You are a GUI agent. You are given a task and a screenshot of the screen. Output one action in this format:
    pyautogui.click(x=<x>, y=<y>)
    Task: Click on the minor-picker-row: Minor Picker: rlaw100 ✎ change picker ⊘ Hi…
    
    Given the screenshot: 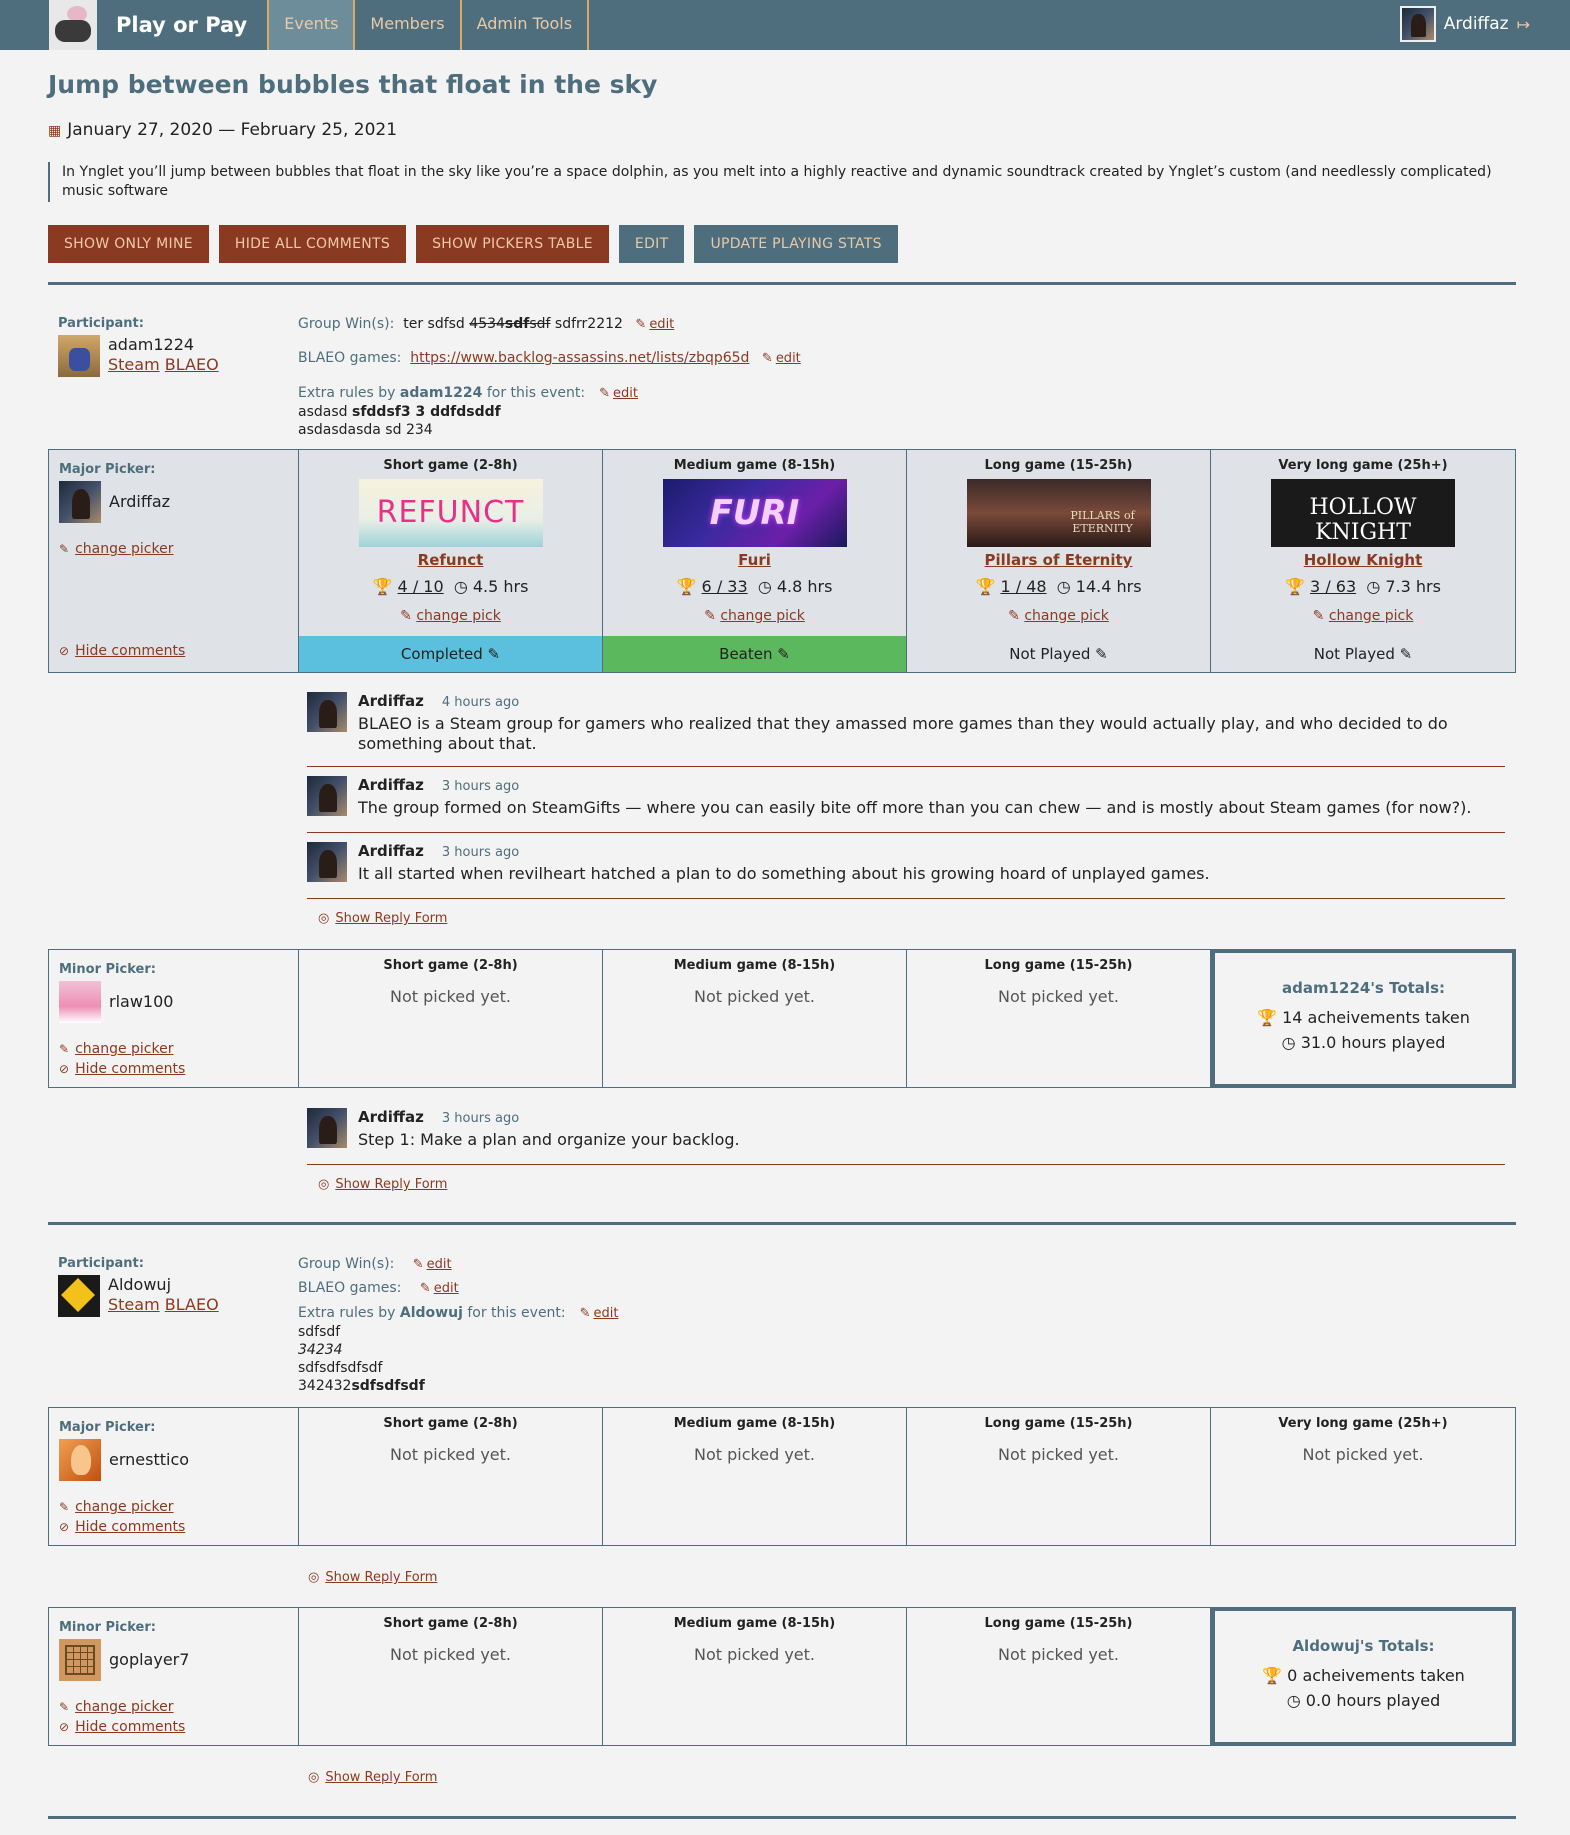 What is the action you would take?
    pyautogui.click(x=782, y=1018)
    